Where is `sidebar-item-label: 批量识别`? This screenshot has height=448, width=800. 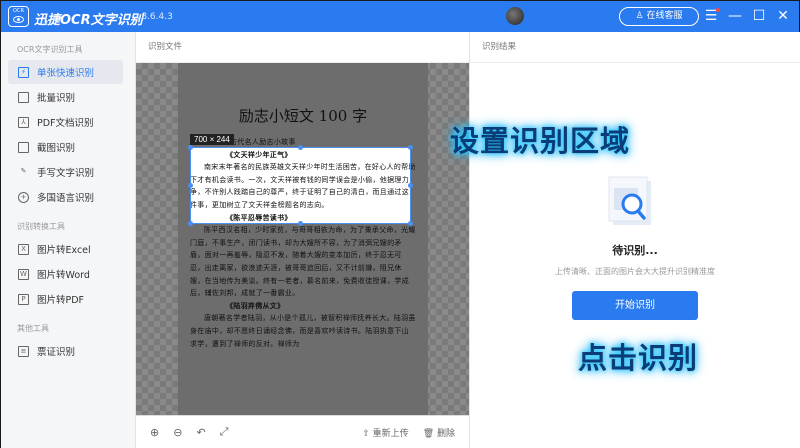
sidebar-item-label: 批量识别 is located at coordinates (56, 98).